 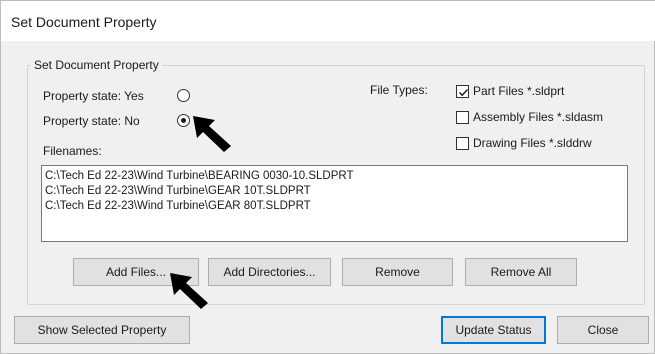 I want to click on part-files-checkbox, so click(x=462, y=91).